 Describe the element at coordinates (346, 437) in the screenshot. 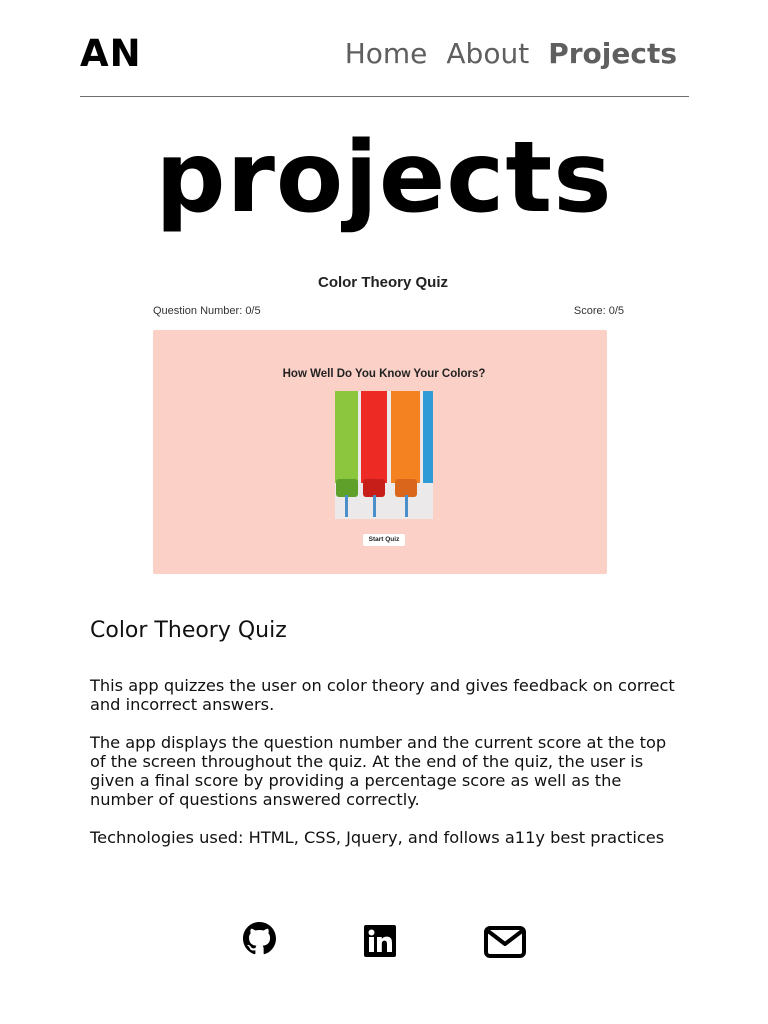

I see `green-paint-stripe` at that location.